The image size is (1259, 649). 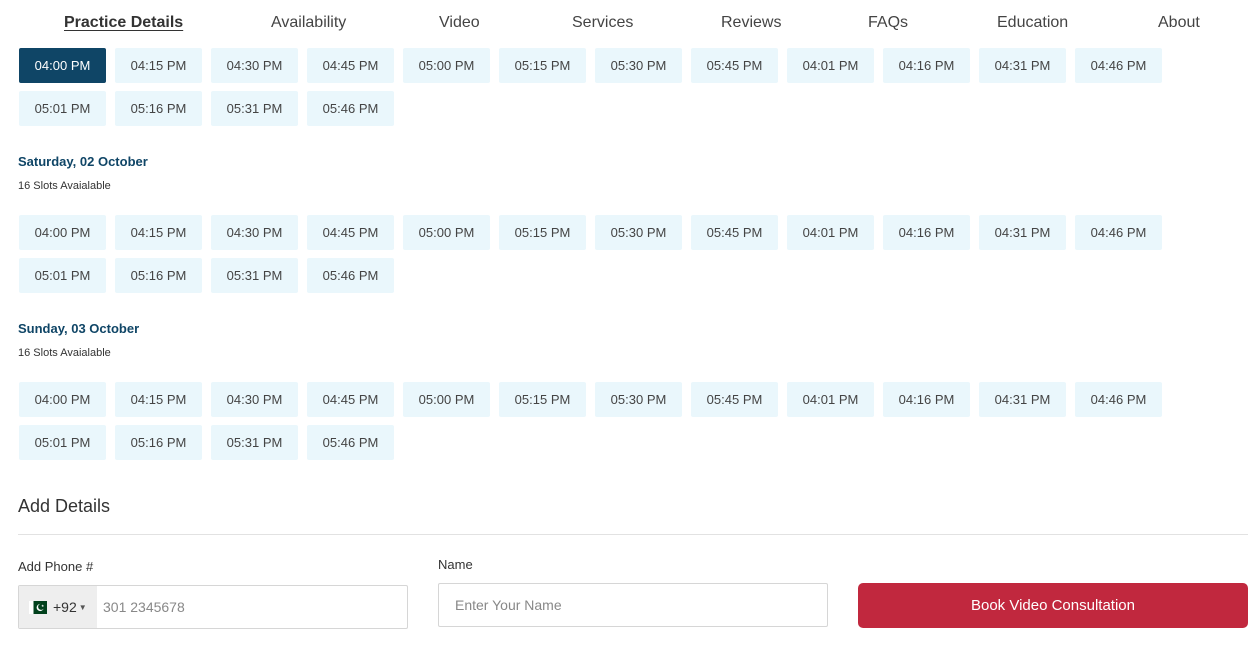 What do you see at coordinates (123, 23) in the screenshot?
I see `tab-practice-details: Practice Details` at bounding box center [123, 23].